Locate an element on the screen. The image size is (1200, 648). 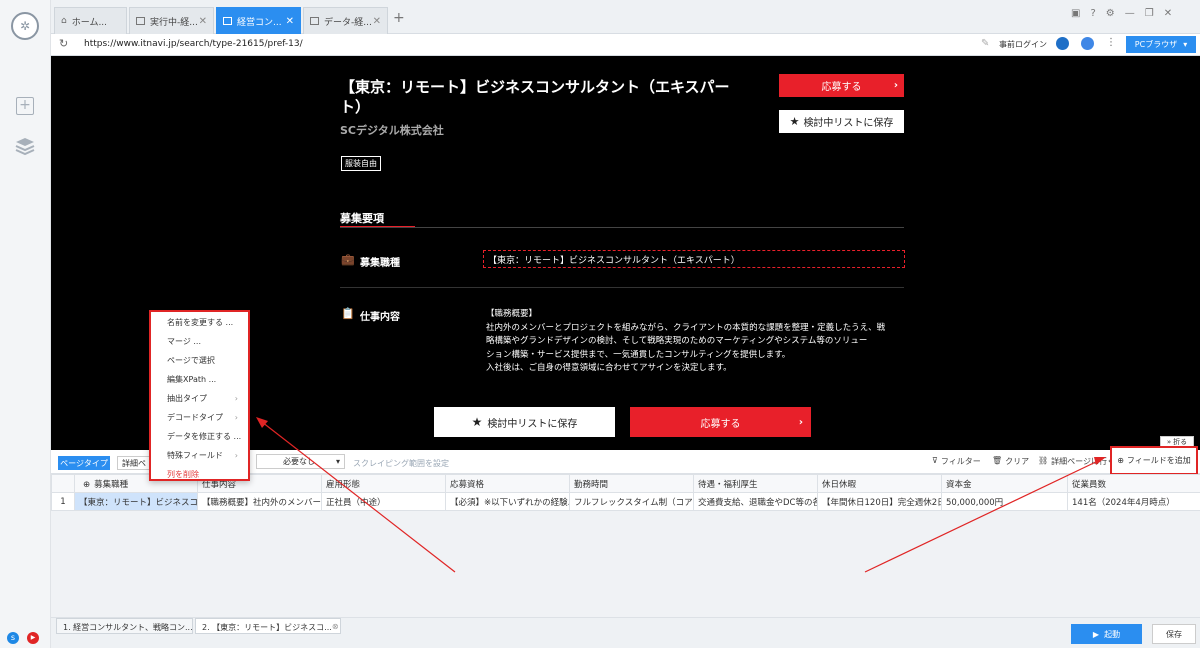
close-window-icon: ✕ is located at coordinates (1168, 16).